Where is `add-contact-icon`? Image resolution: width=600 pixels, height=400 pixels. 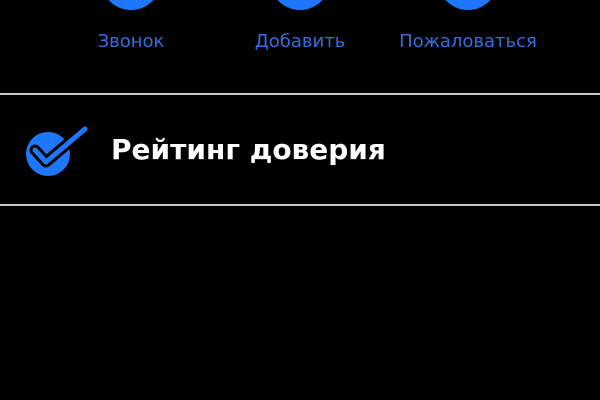 add-contact-icon is located at coordinates (300, 5).